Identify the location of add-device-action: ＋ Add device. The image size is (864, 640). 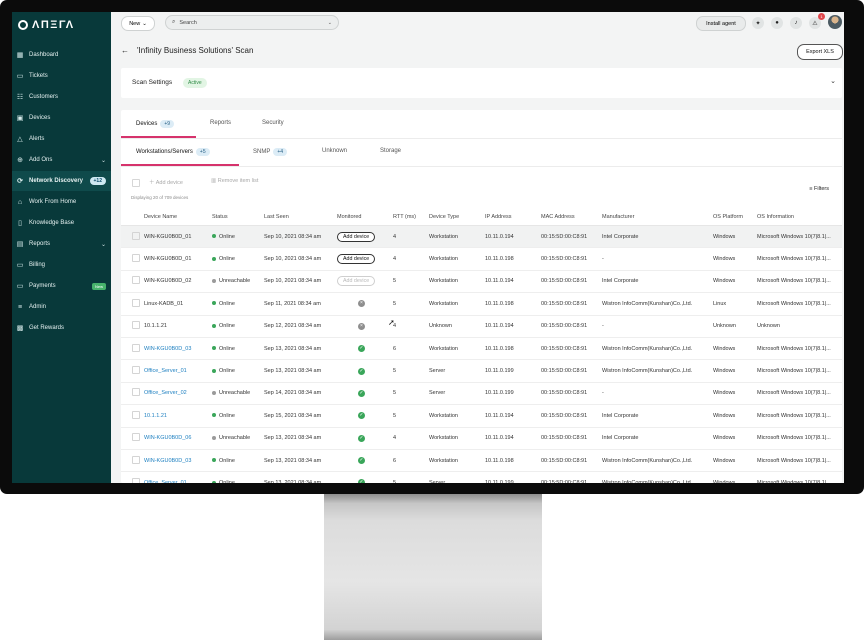
(166, 182).